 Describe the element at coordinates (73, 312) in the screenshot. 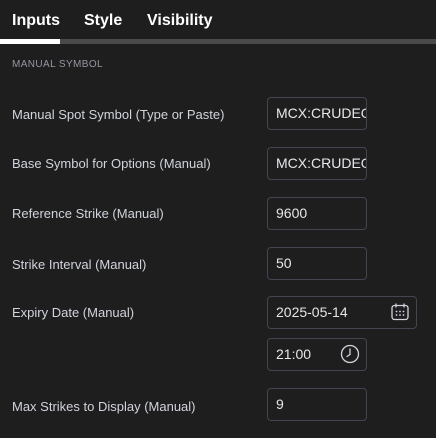

I see `expiry-date-label: Expiry Date (Manual)` at that location.